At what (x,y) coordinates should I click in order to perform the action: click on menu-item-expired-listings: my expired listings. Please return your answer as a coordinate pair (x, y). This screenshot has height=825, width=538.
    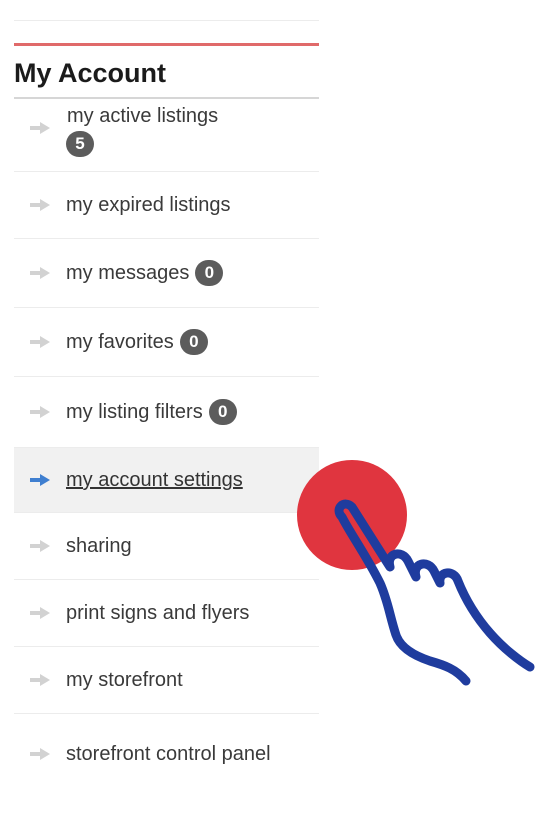
    Looking at the image, I should click on (166, 205).